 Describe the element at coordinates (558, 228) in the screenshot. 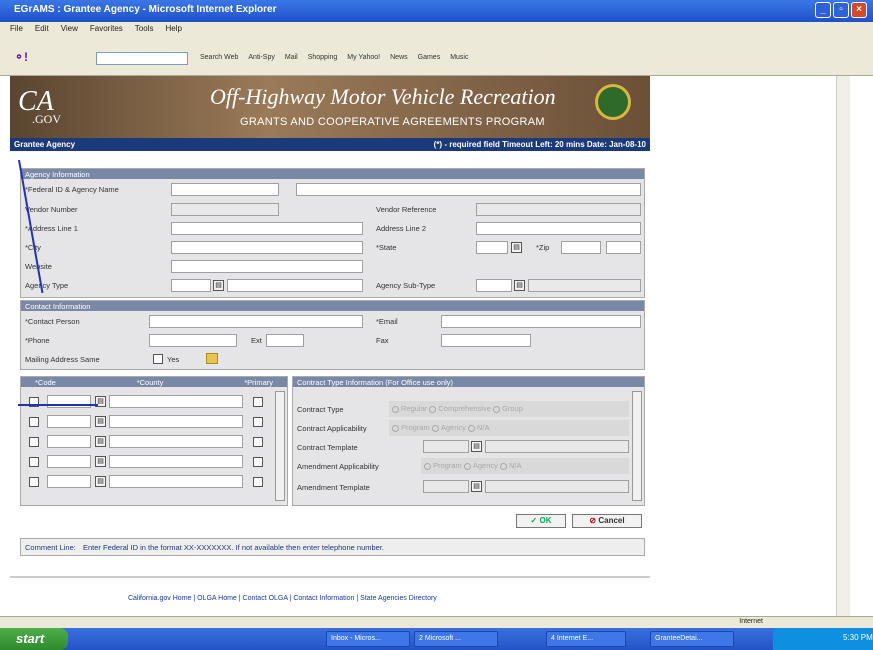

I see `address-line2-input` at that location.